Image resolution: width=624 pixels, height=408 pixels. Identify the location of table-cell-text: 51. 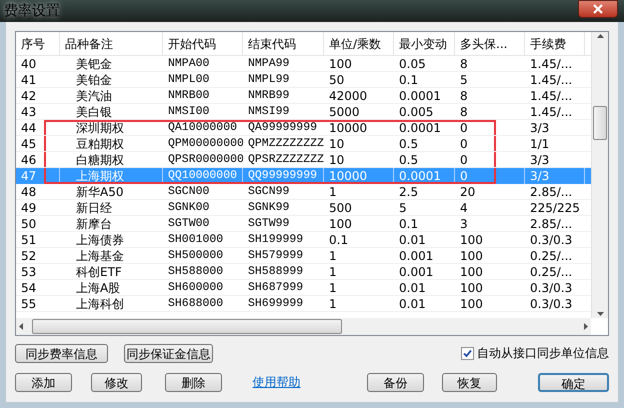
(29, 239).